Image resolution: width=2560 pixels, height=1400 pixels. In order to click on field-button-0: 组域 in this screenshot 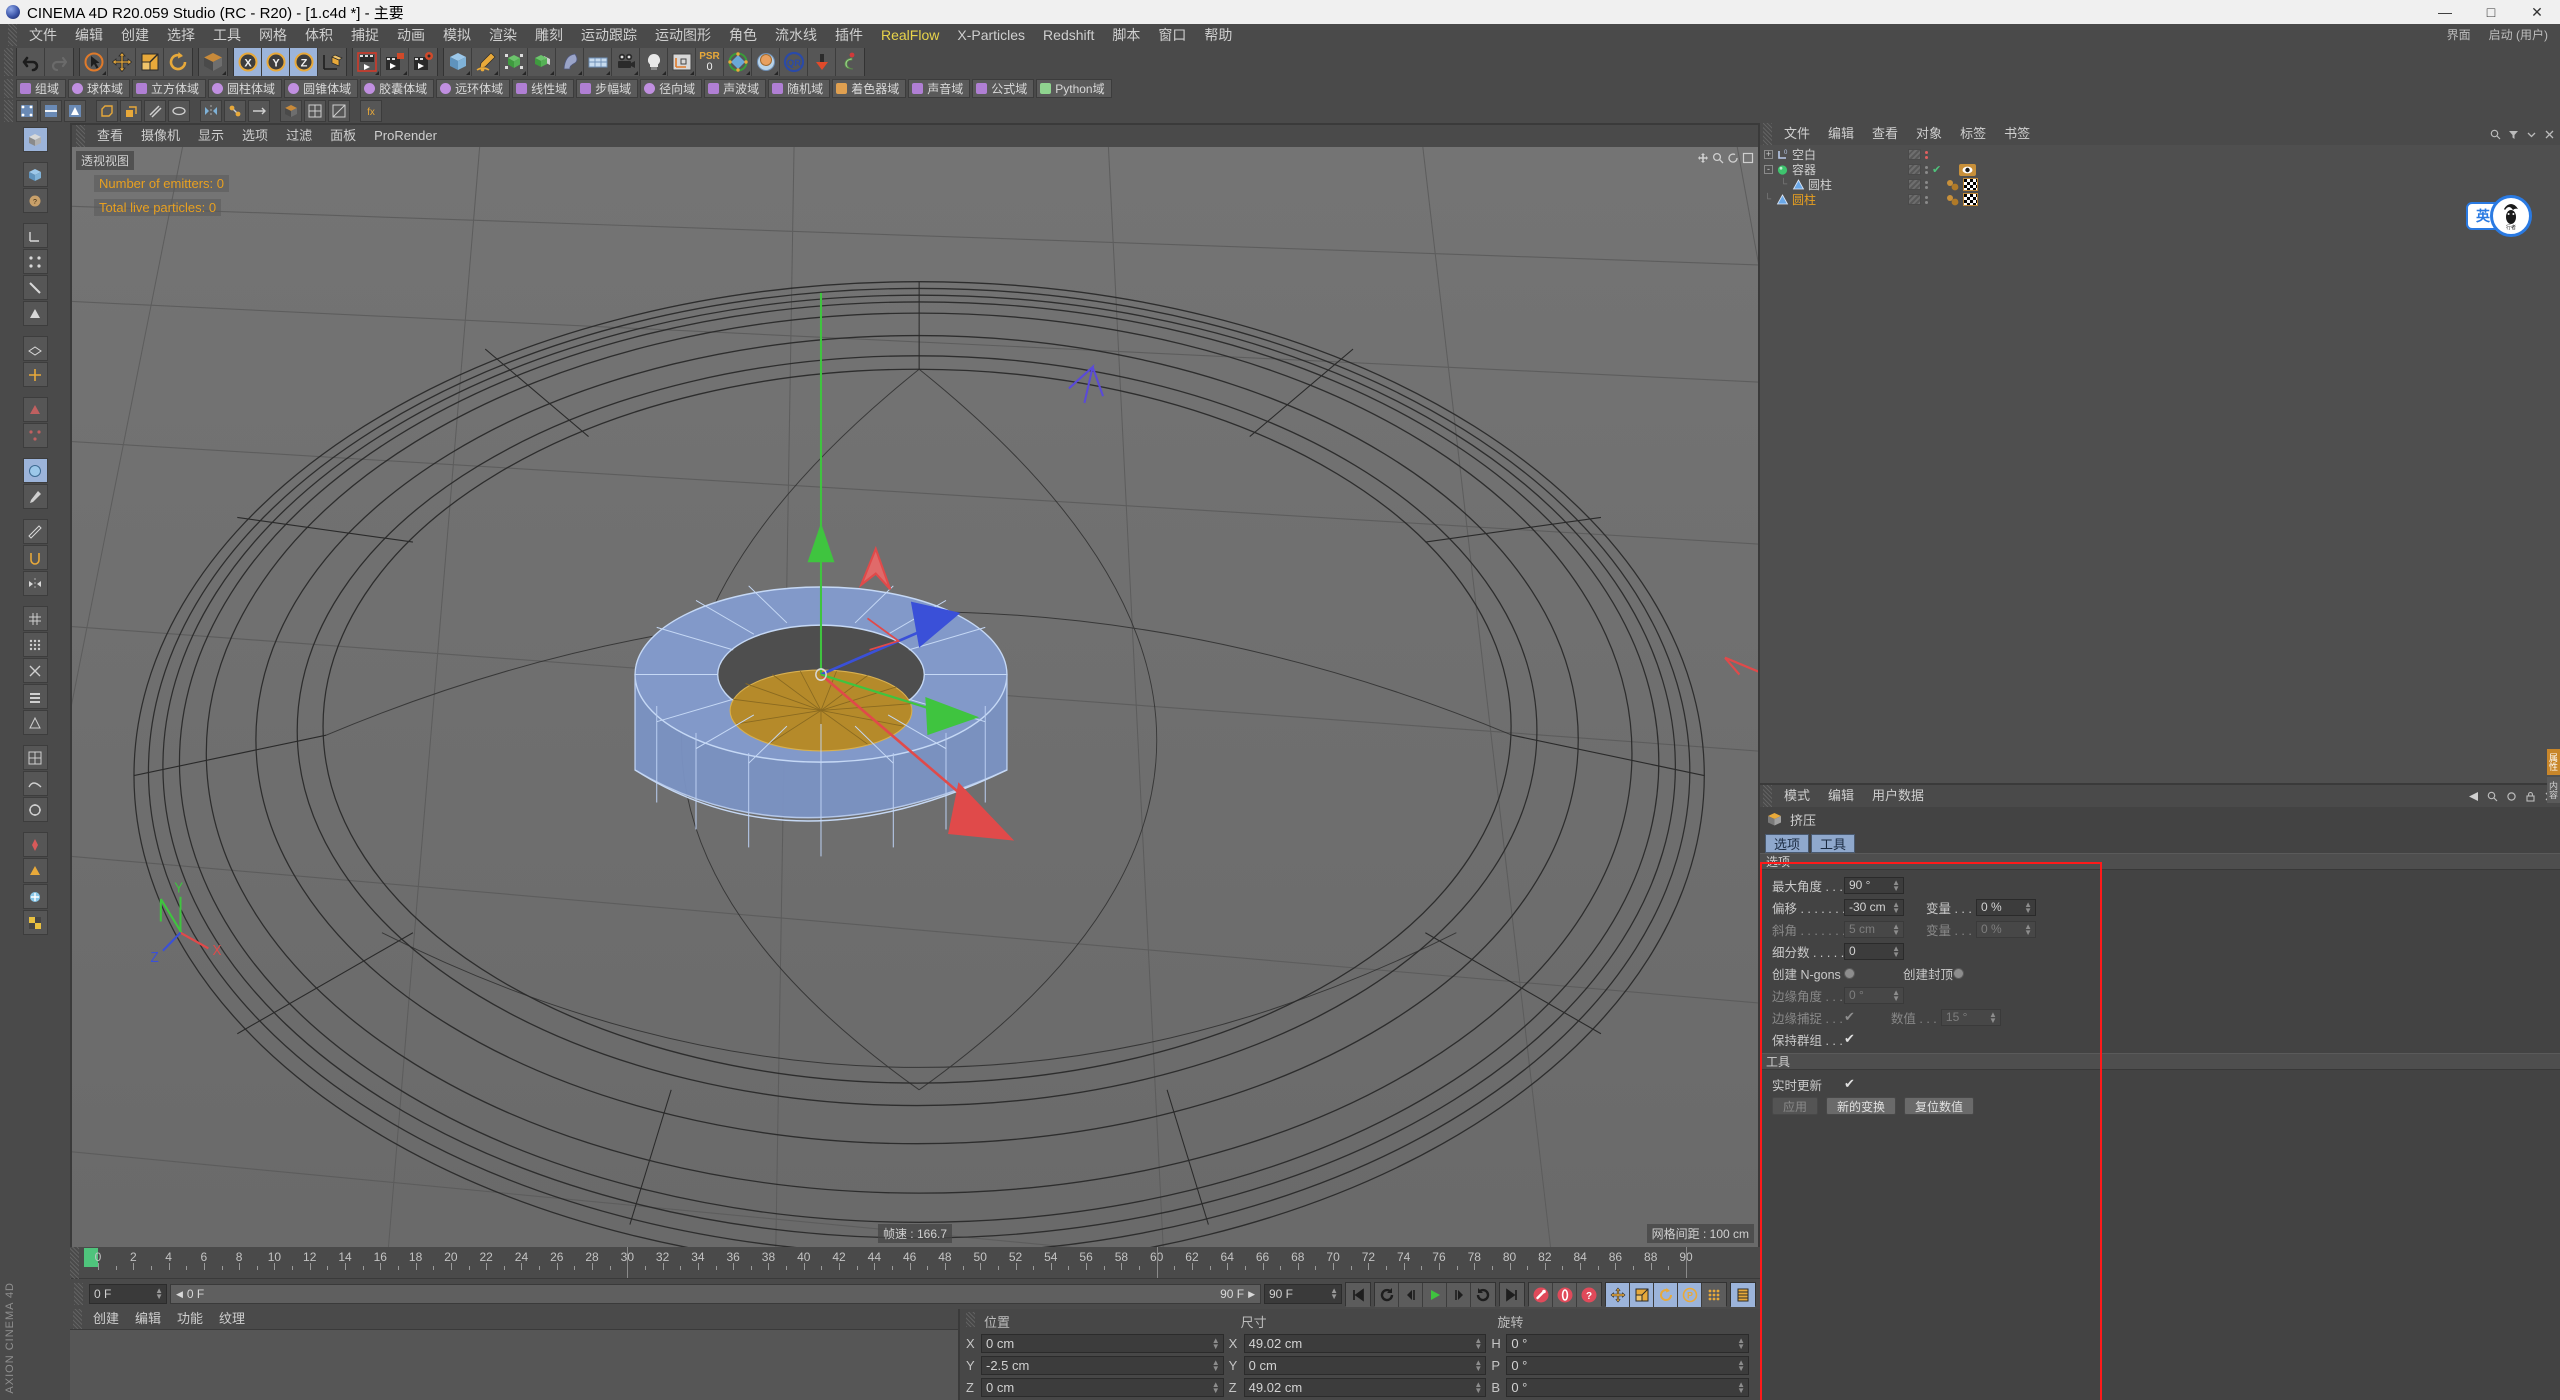, I will do `click(41, 88)`.